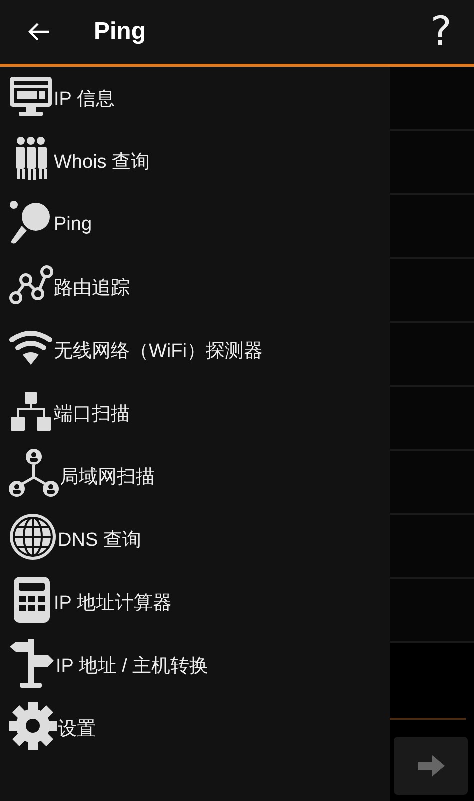 This screenshot has height=801, width=474. I want to click on screen-title: Ping, so click(120, 32).